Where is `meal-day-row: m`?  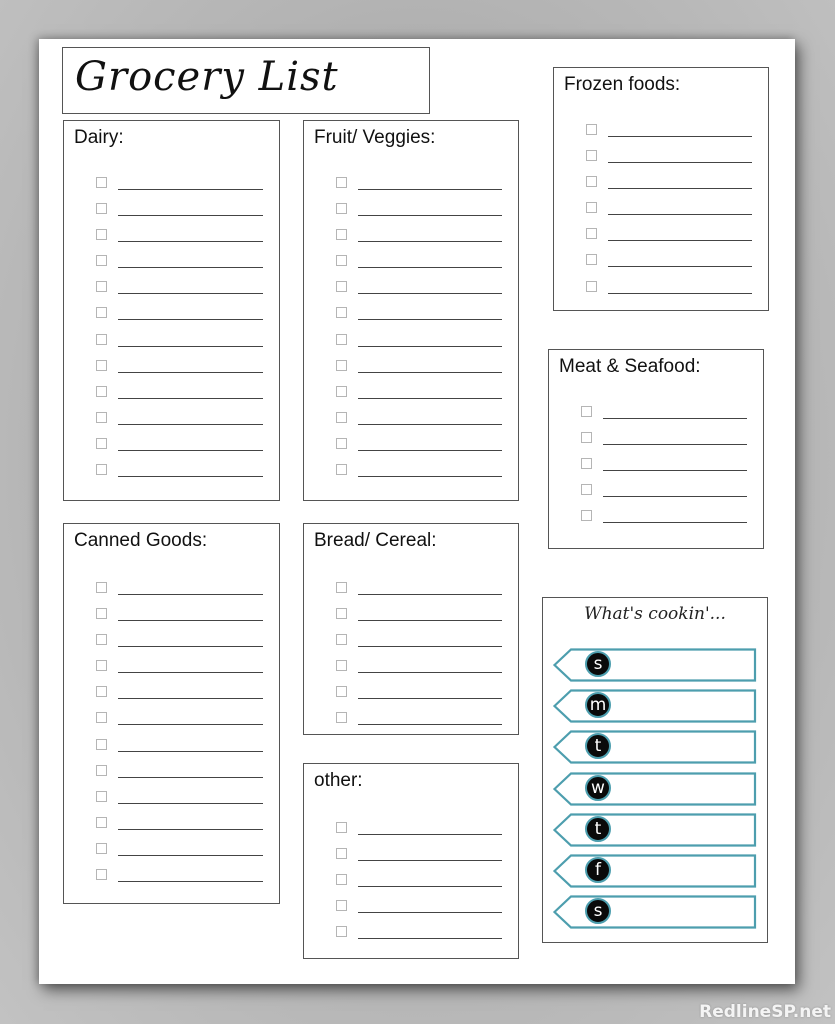 meal-day-row: m is located at coordinates (655, 706).